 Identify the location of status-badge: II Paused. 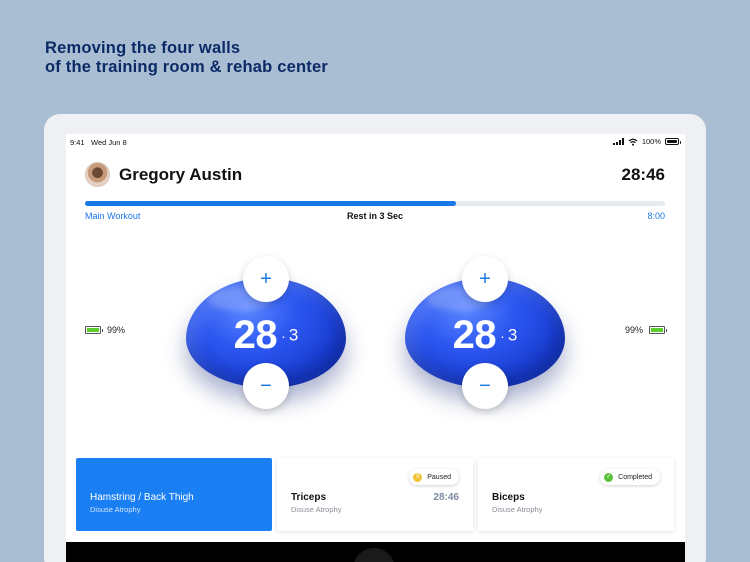
(434, 477).